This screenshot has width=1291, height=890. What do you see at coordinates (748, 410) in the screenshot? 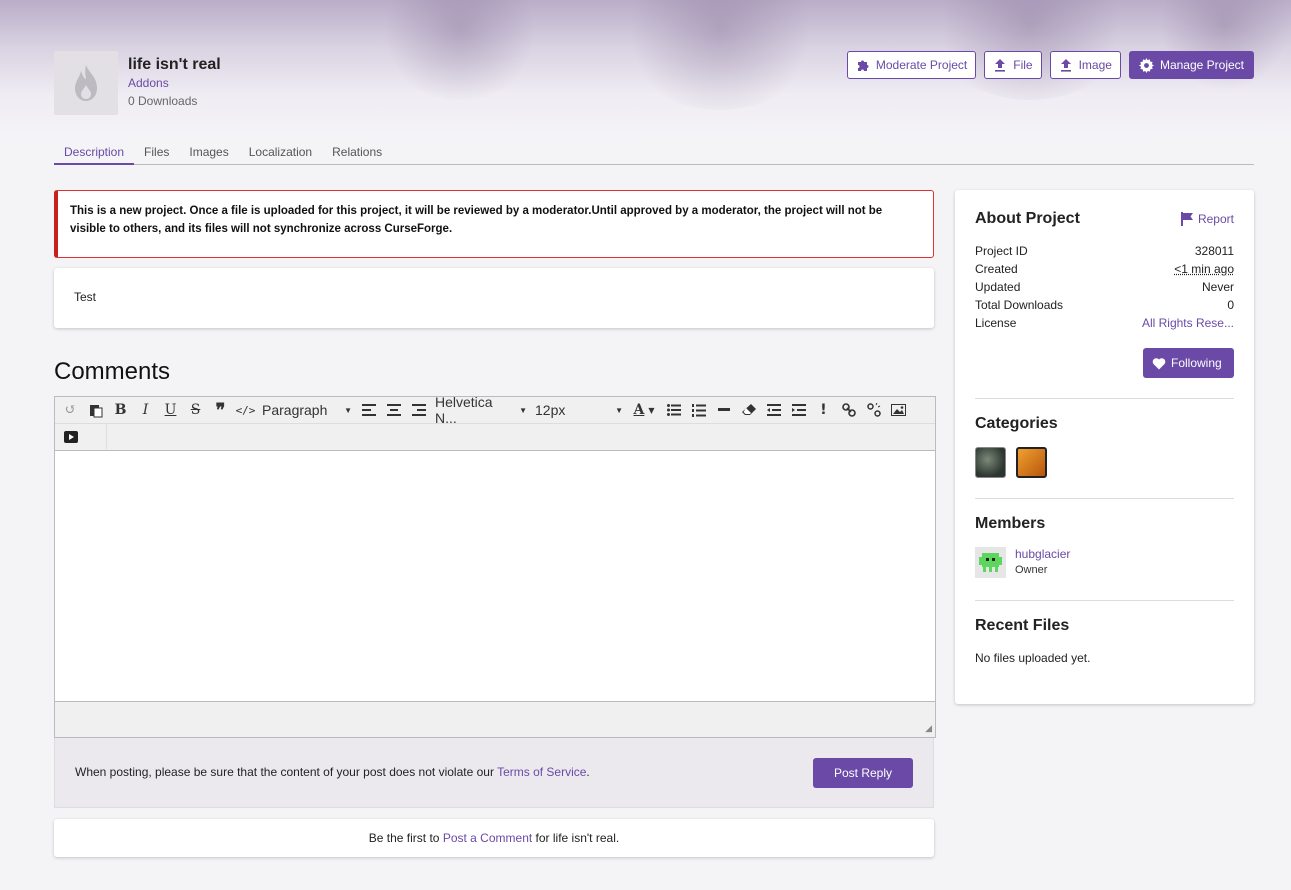
I see `eraser-icon` at bounding box center [748, 410].